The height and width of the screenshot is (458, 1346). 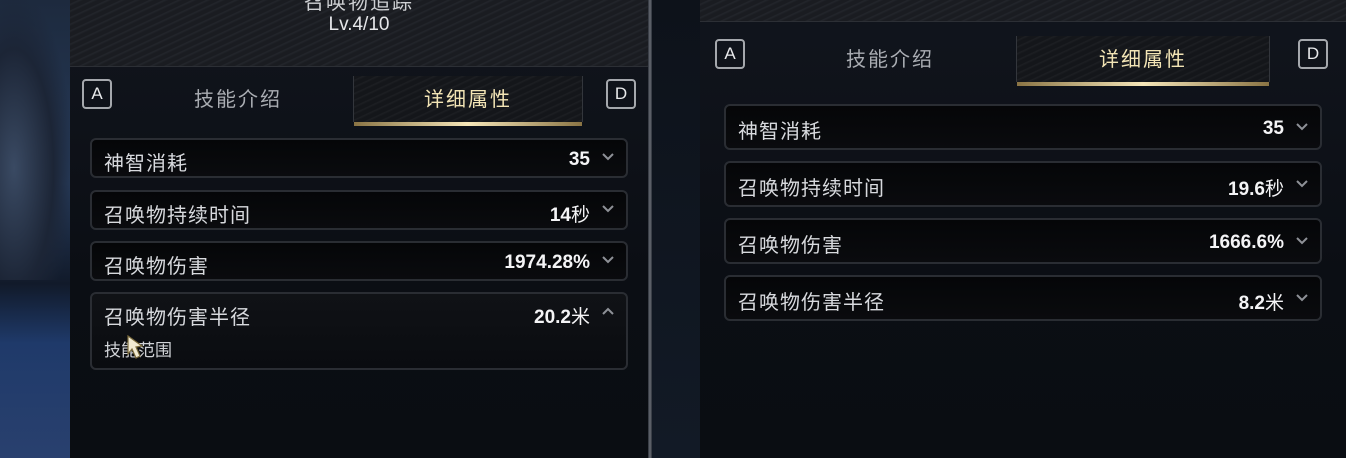 I want to click on stat-value: 1974.28%, so click(x=547, y=262).